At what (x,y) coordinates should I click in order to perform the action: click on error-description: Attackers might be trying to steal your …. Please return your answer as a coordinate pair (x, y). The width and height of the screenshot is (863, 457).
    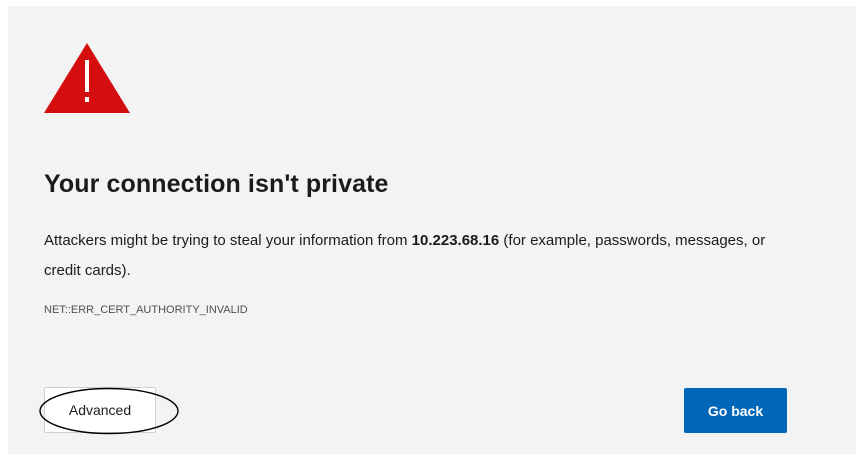
    Looking at the image, I should click on (424, 256).